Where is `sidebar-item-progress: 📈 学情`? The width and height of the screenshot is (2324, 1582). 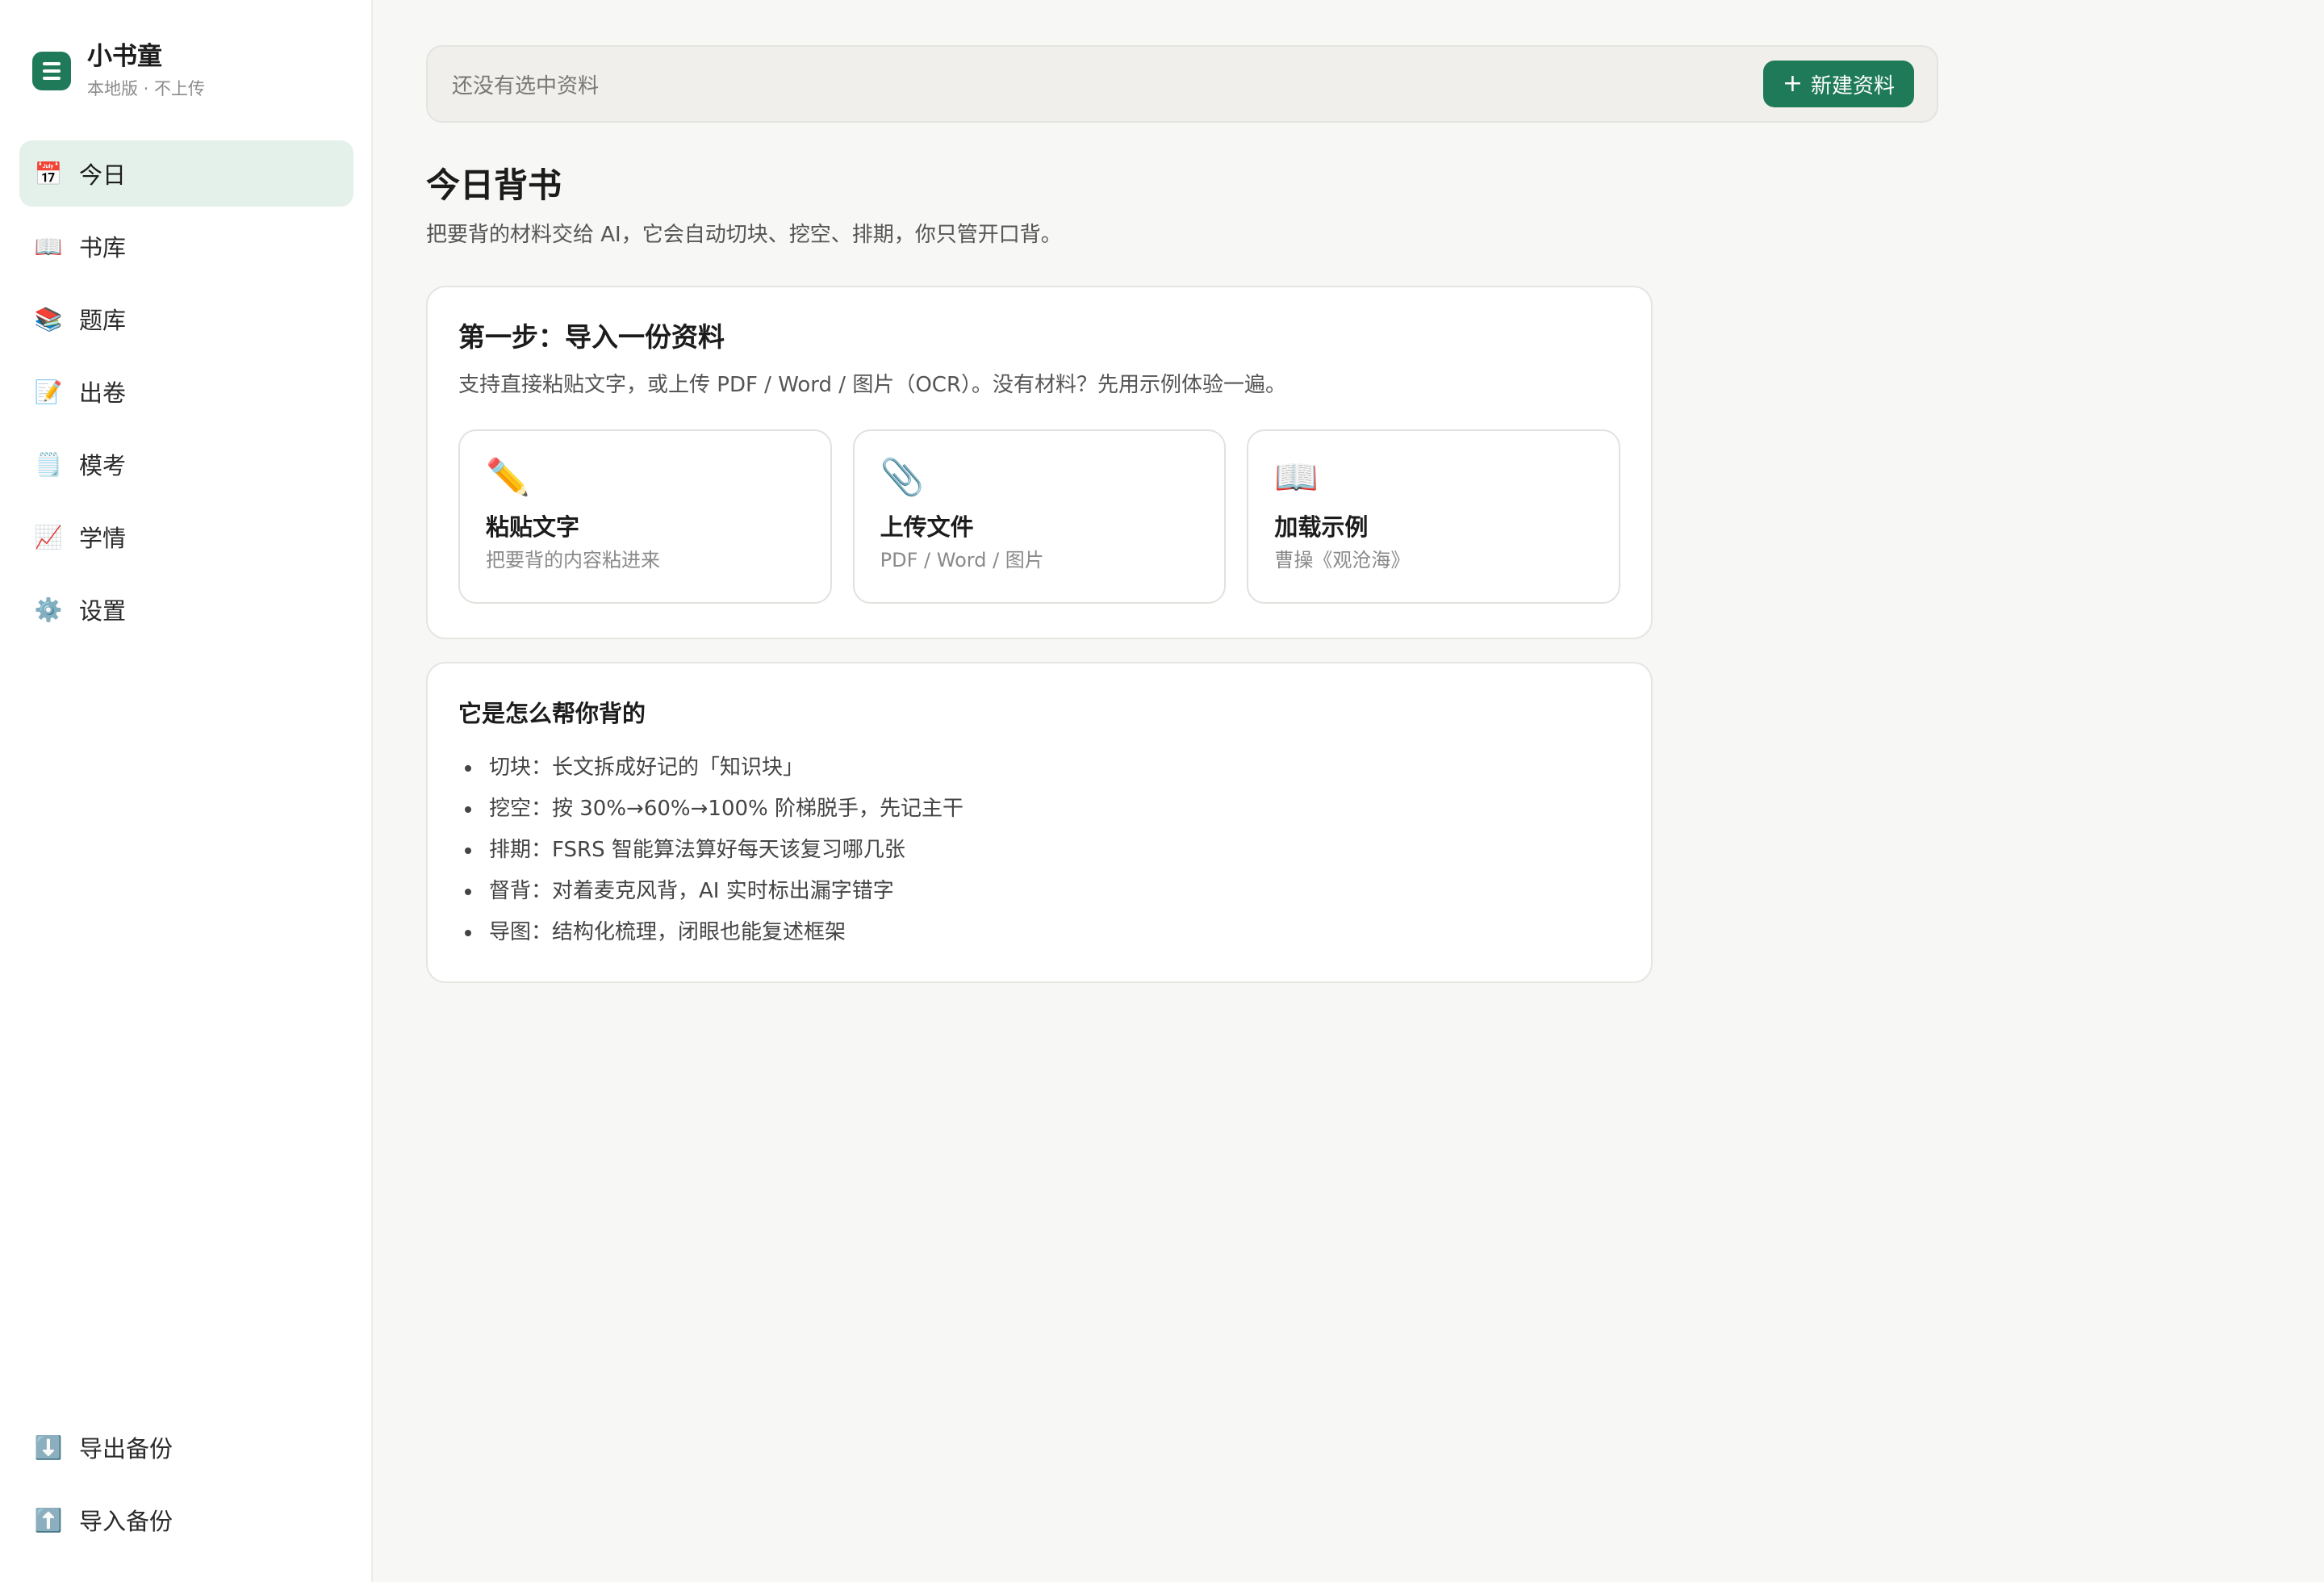
sidebar-item-progress: 📈 学情 is located at coordinates (186, 537).